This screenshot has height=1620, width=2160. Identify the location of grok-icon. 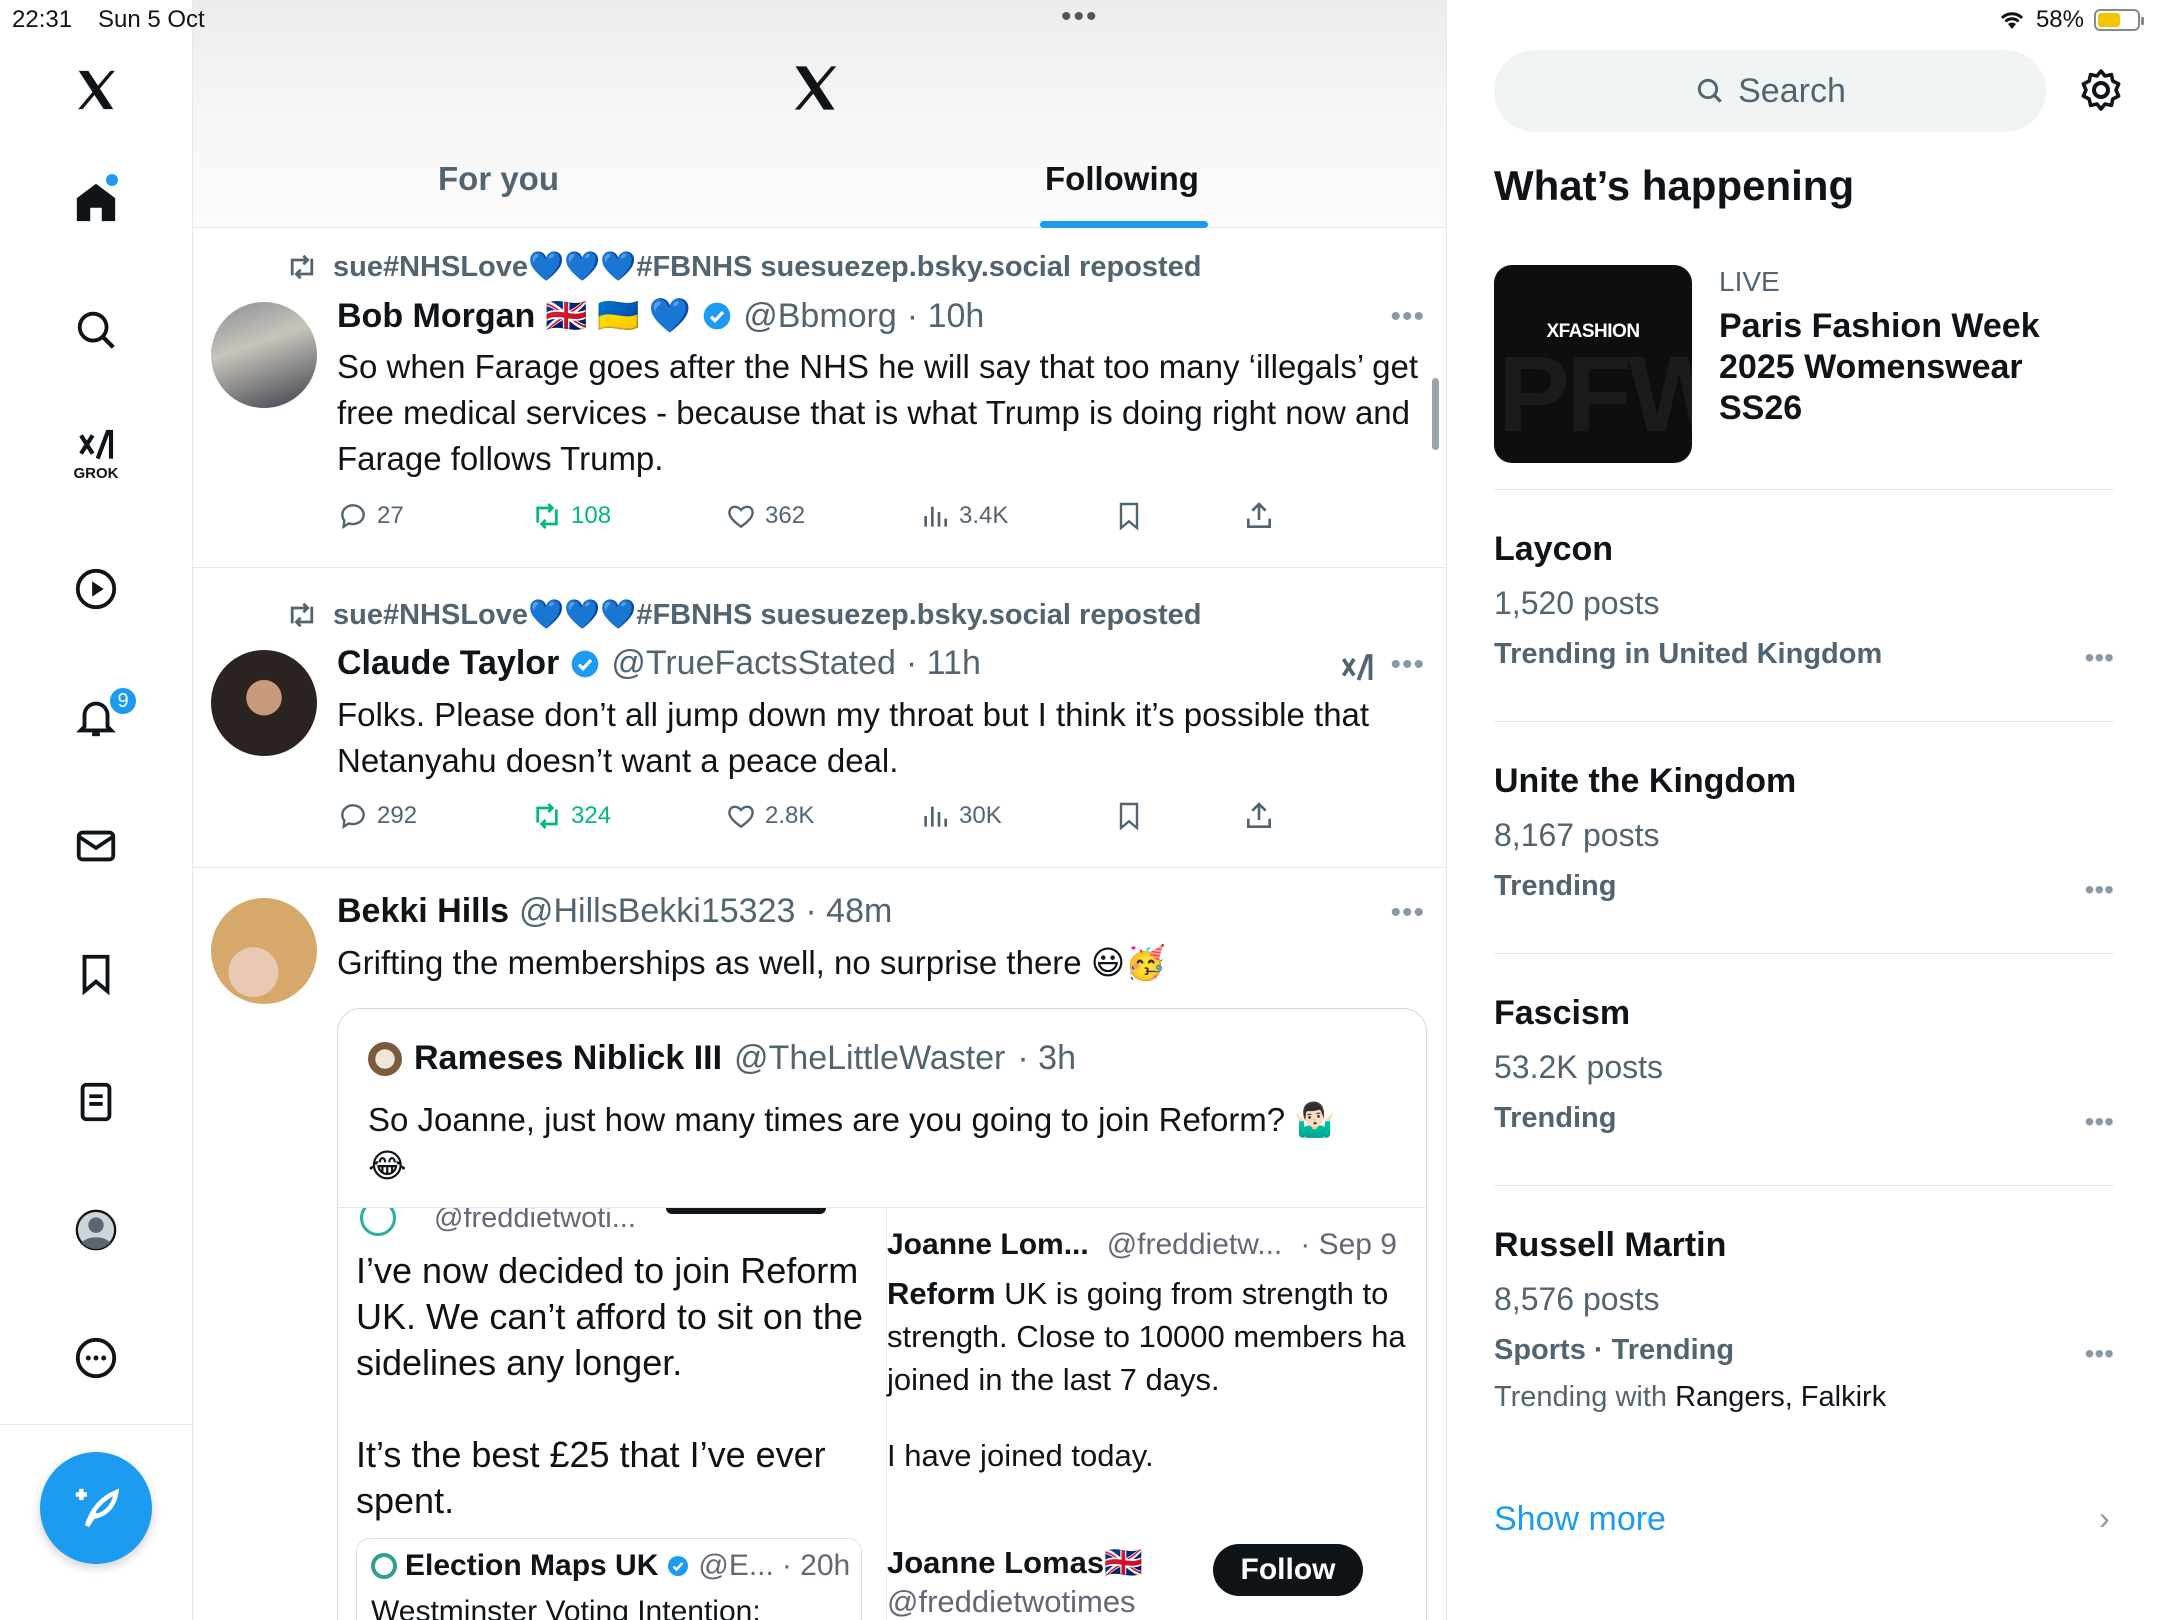
(1357, 668).